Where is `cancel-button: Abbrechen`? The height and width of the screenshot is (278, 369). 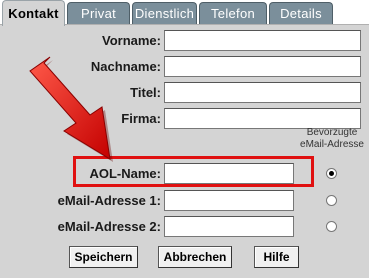
cancel-button: Abbrechen is located at coordinates (195, 257).